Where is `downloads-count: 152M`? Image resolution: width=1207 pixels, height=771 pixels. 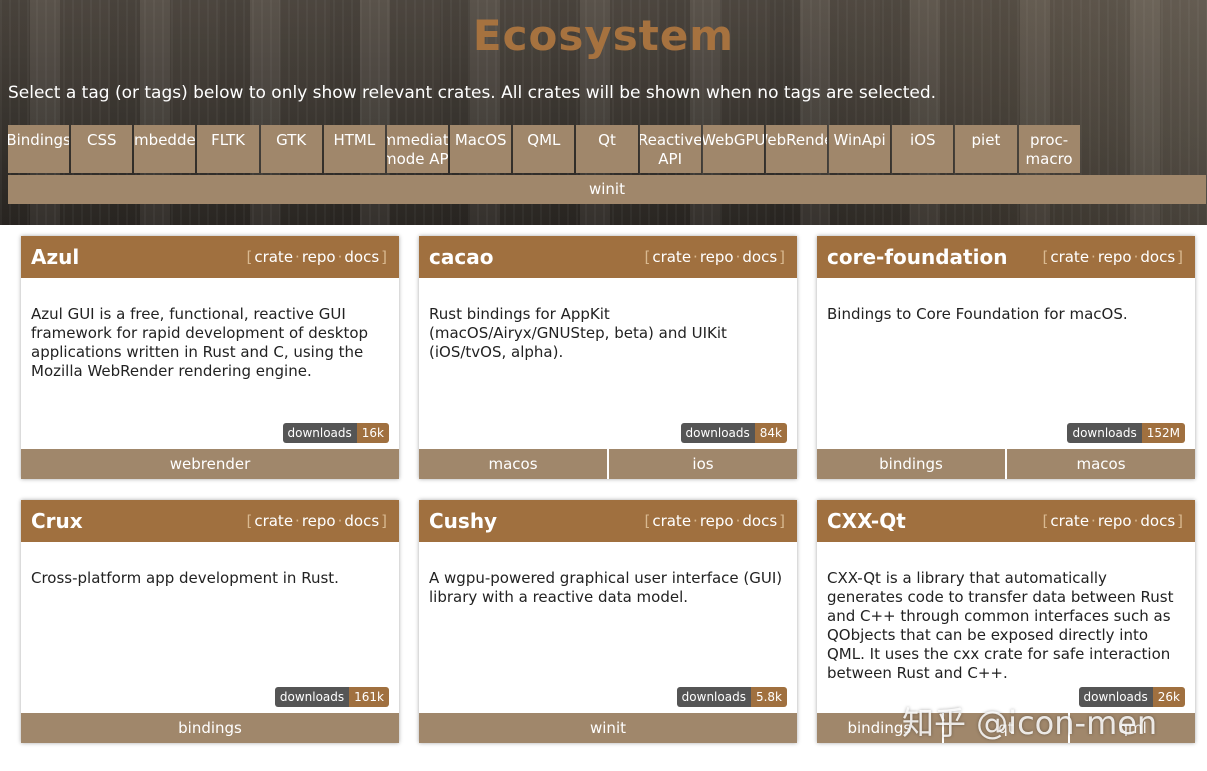
downloads-count: 152M is located at coordinates (1163, 433).